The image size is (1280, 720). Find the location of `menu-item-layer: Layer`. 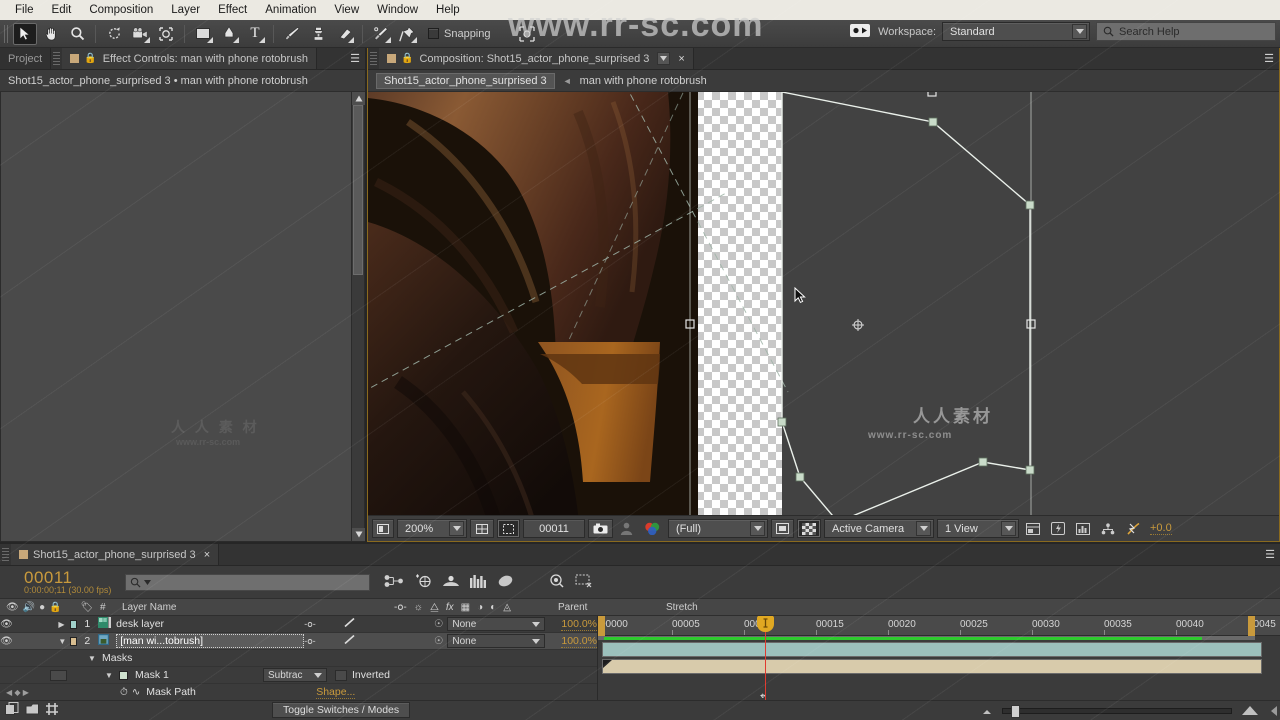

menu-item-layer: Layer is located at coordinates (185, 10).